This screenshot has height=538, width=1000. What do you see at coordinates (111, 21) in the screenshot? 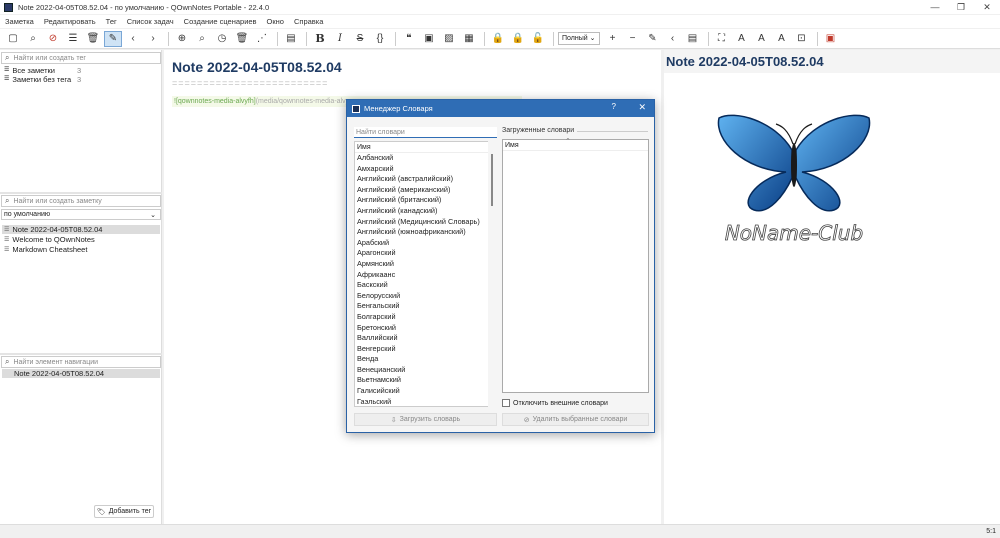
I see `menu-tag: Тег` at bounding box center [111, 21].